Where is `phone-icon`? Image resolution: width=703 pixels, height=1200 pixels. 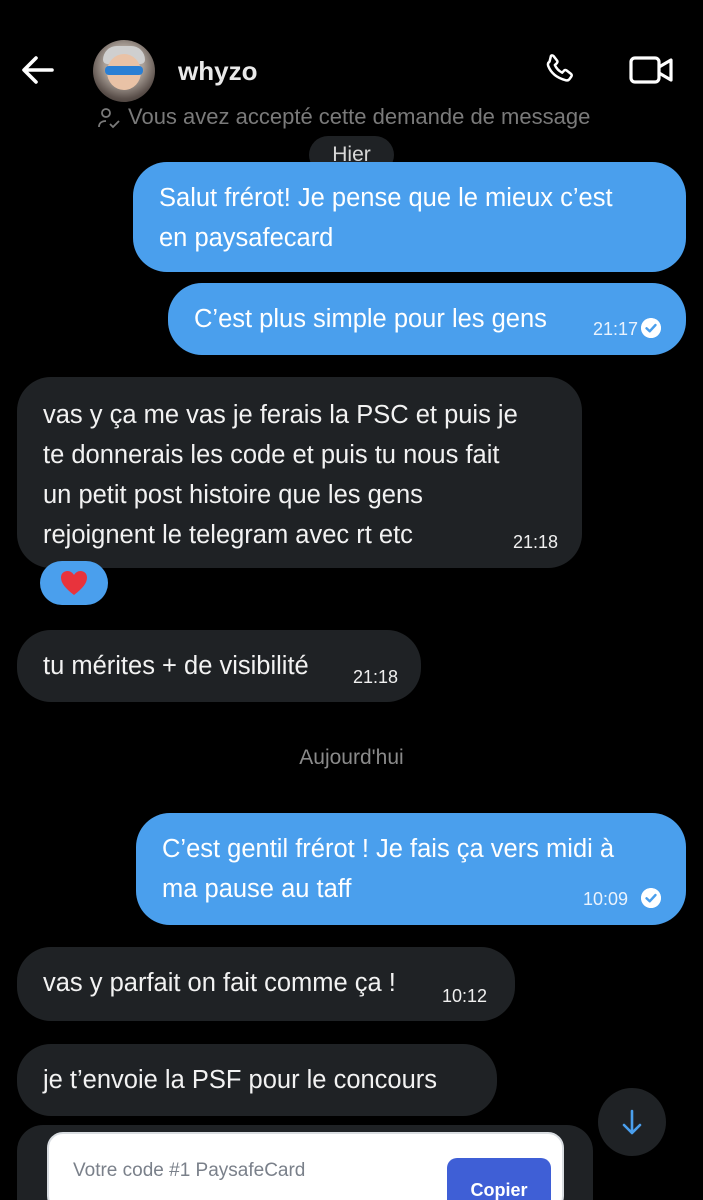 phone-icon is located at coordinates (559, 68).